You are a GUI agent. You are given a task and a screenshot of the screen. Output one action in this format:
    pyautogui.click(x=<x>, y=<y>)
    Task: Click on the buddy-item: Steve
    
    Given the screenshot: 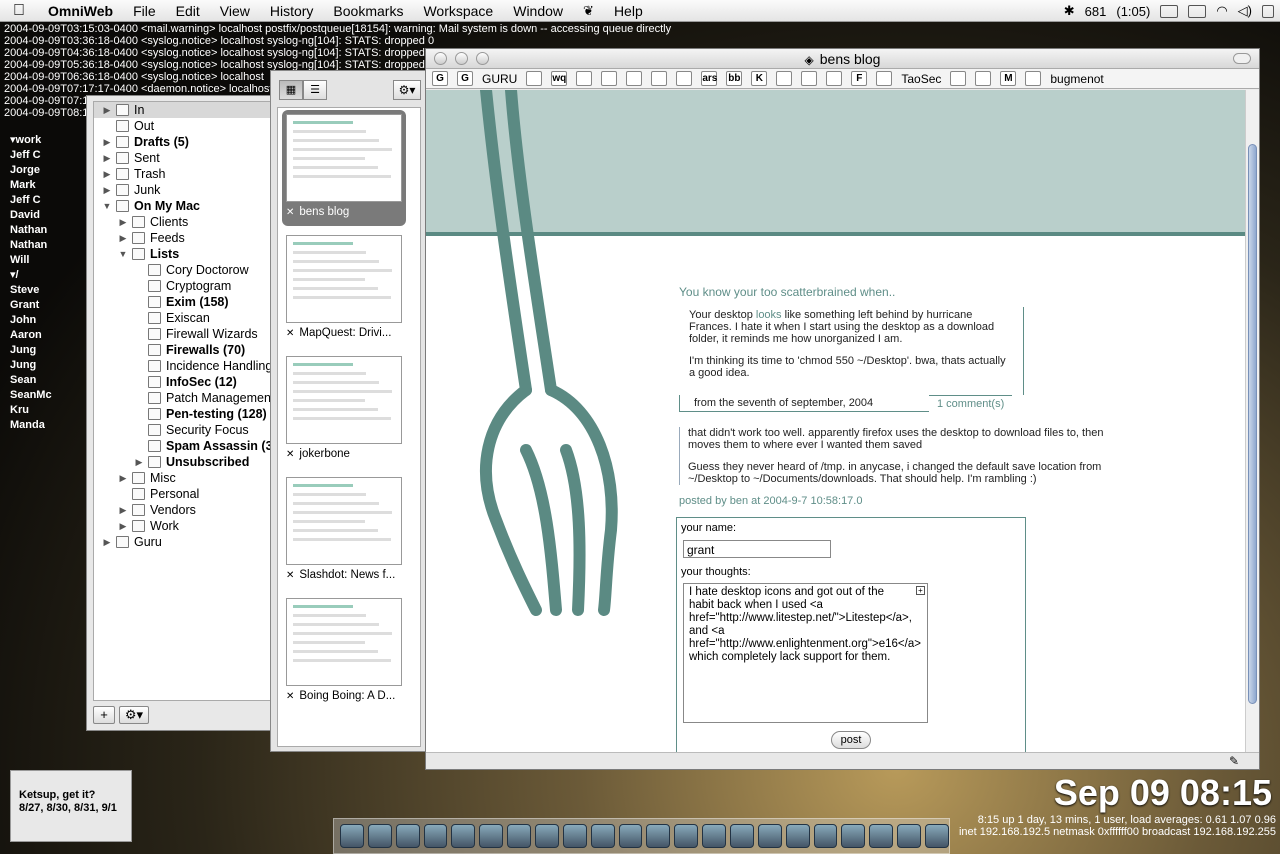 What is the action you would take?
    pyautogui.click(x=31, y=290)
    